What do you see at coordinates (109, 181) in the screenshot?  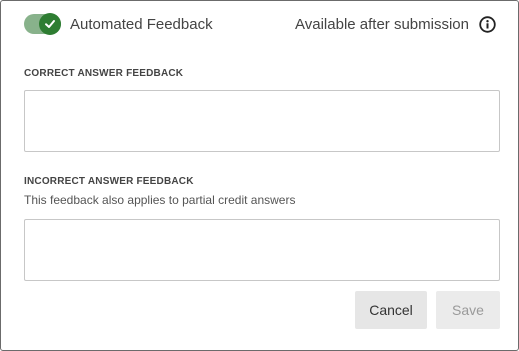 I see `incorrect-feedback-label: INCORRECT ANSWER FEEDBACK` at bounding box center [109, 181].